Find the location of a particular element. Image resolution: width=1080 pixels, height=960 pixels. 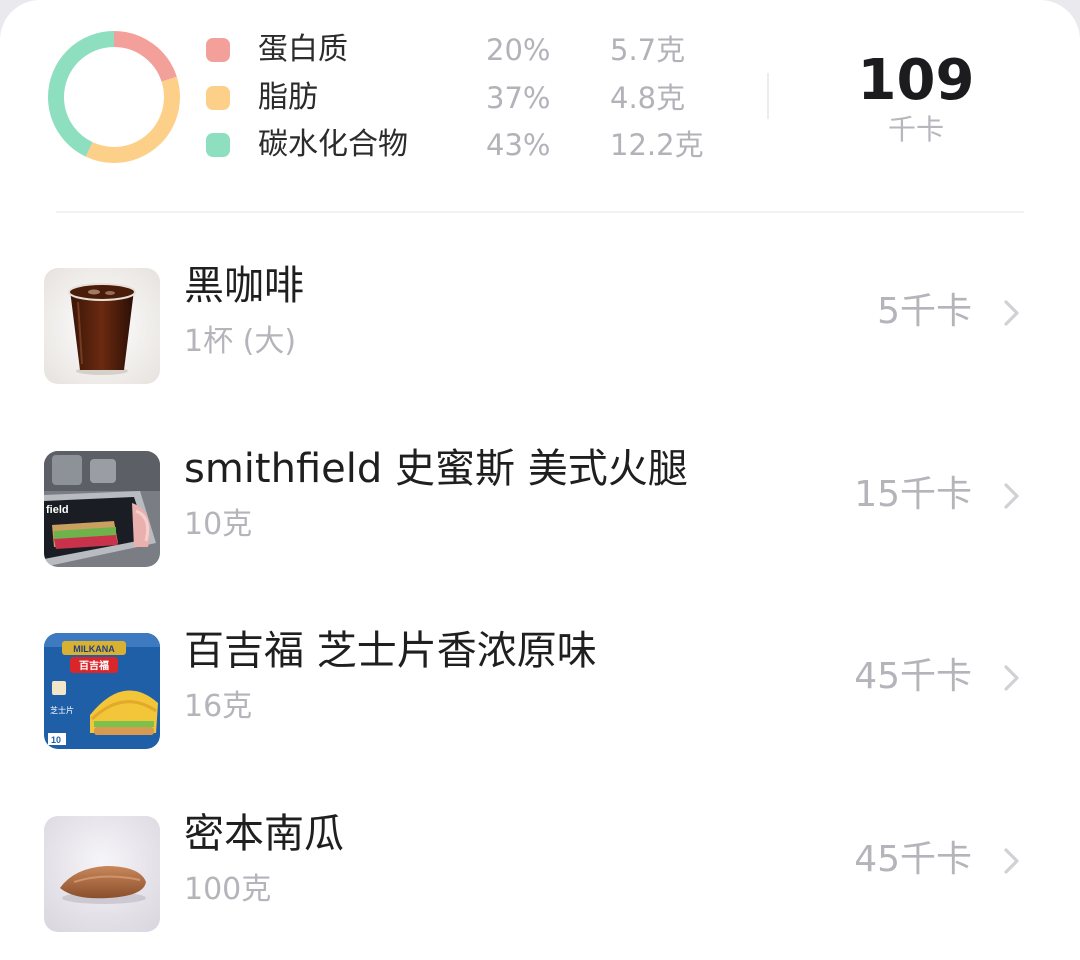

food-item-pumpkin: 密本南瓜 100克 45千卡 is located at coordinates (540, 870).